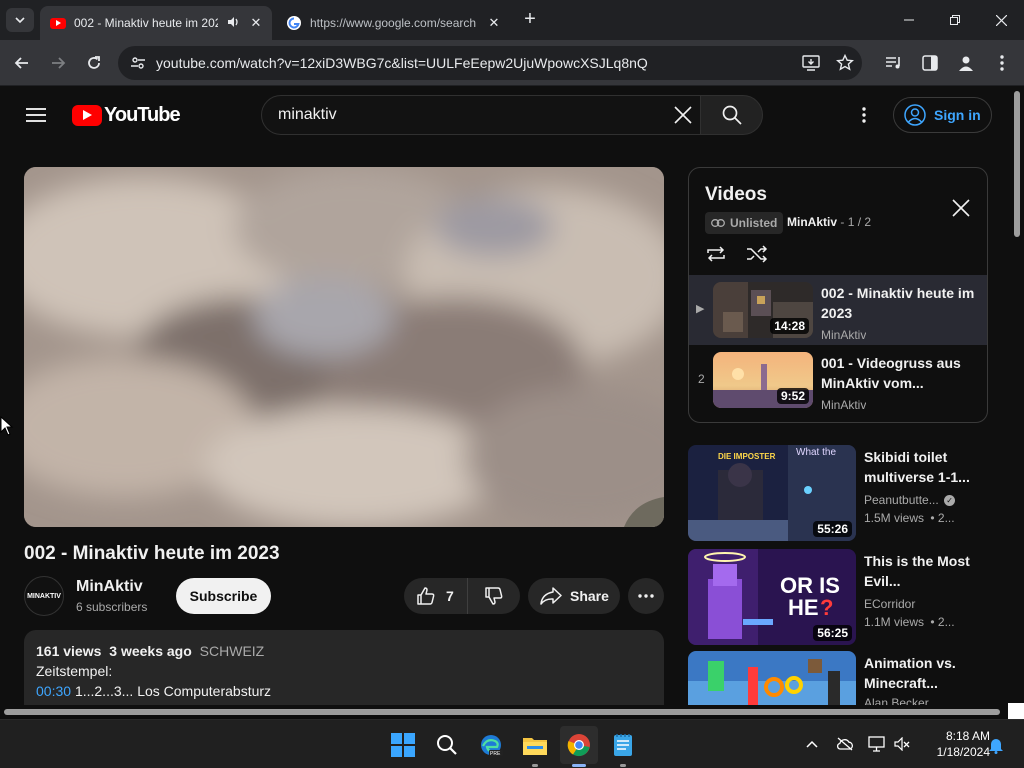 This screenshot has height=768, width=1024. What do you see at coordinates (966, 63) in the screenshot?
I see `profile-button` at bounding box center [966, 63].